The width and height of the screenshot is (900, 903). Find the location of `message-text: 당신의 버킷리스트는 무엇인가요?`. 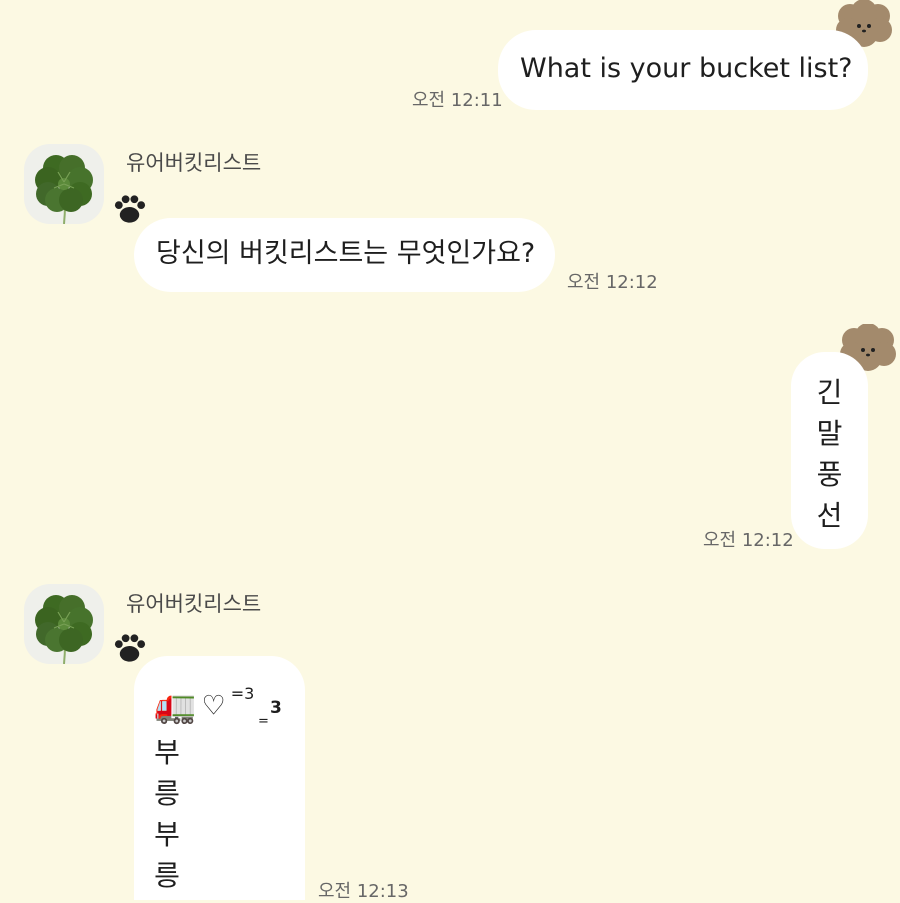

message-text: 당신의 버킷리스트는 무엇인가요? is located at coordinates (346, 253).